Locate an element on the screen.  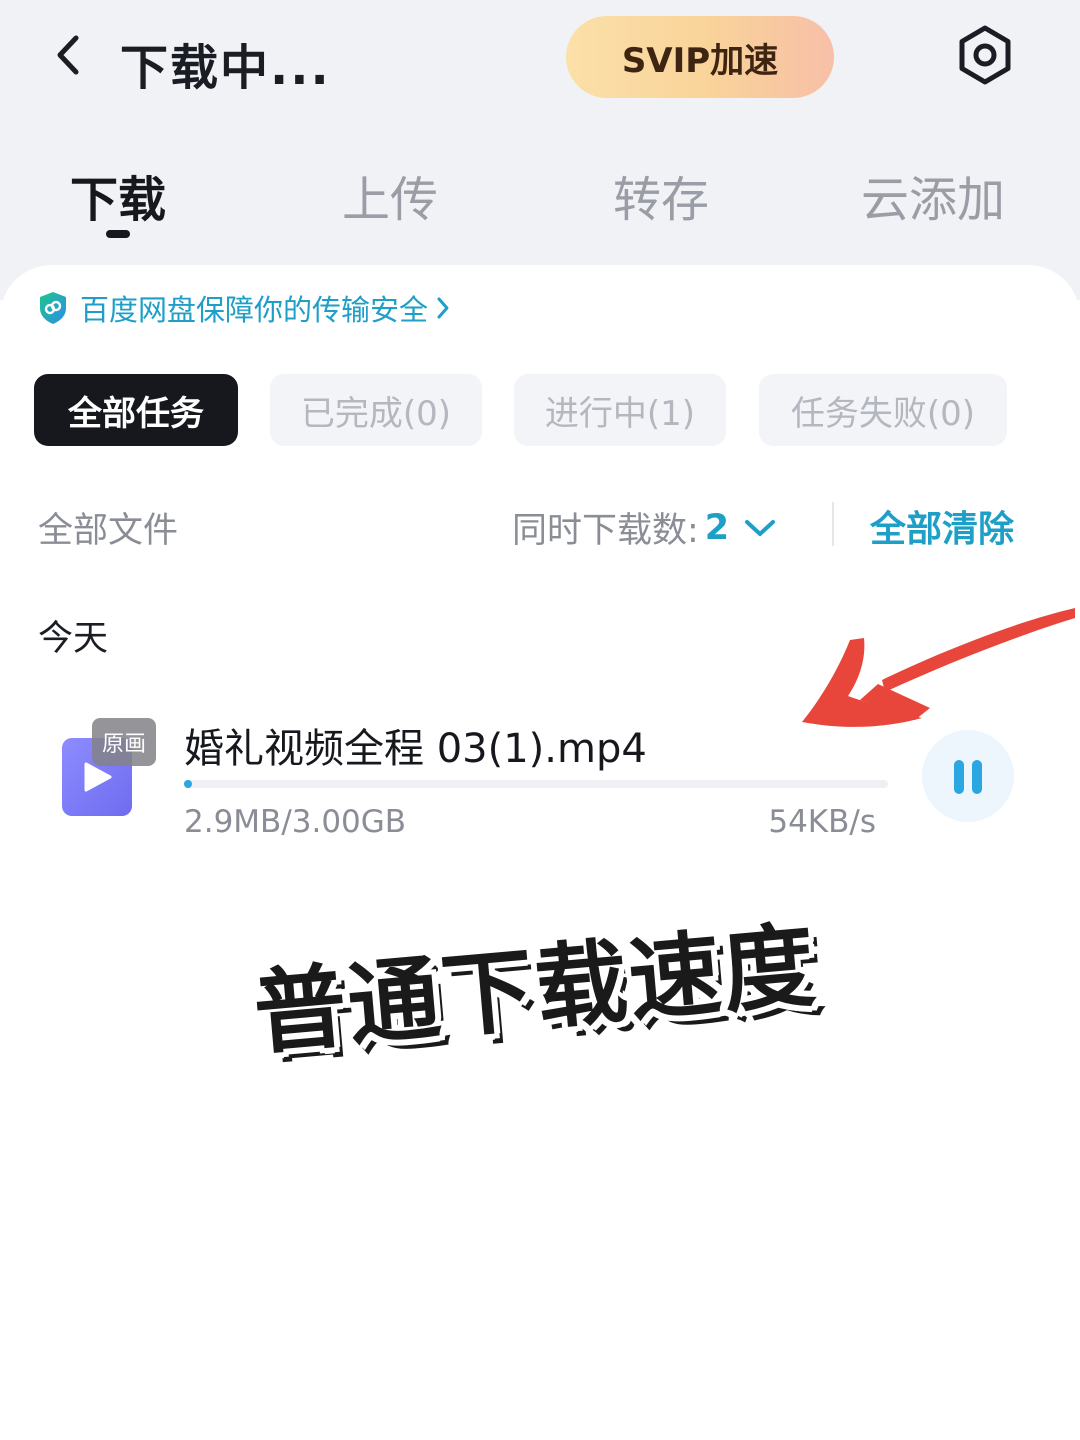
play-icon is located at coordinates (98, 777).